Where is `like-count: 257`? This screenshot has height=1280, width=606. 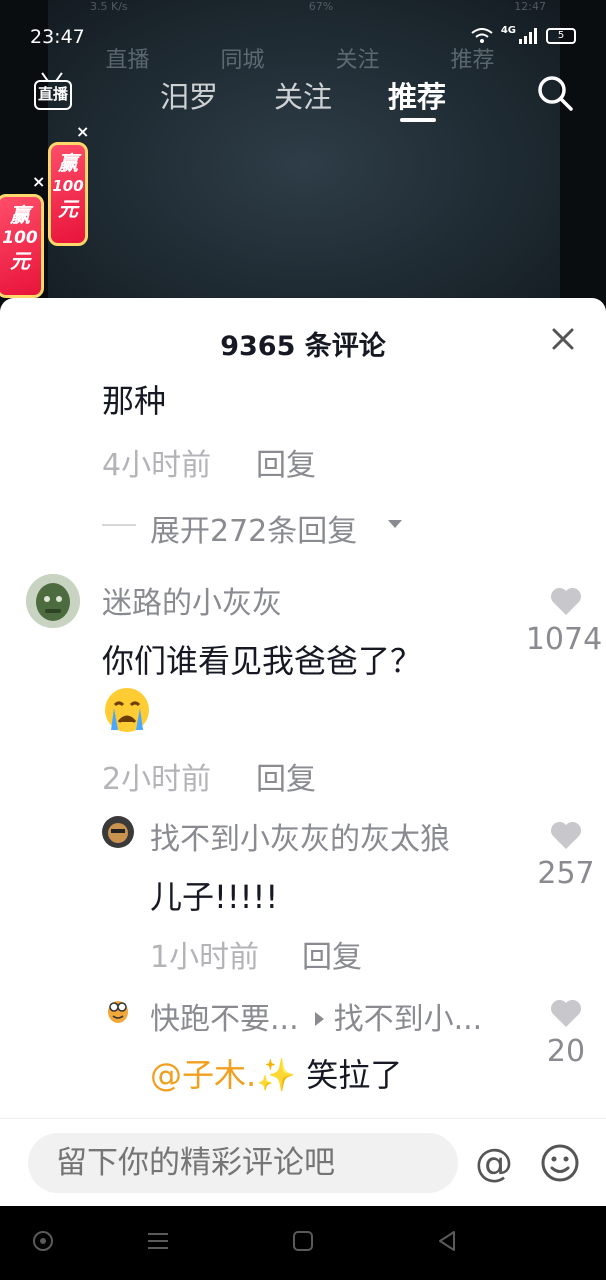 like-count: 257 is located at coordinates (566, 873).